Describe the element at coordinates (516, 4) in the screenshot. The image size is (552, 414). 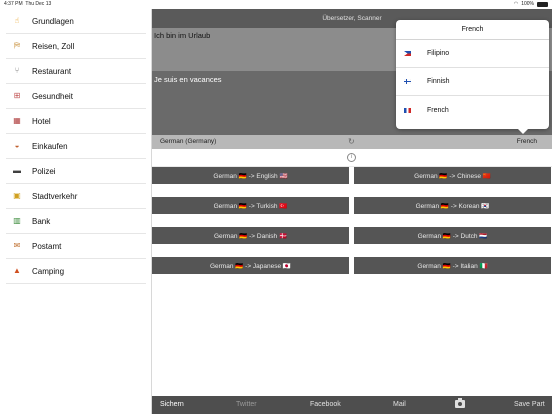
I see `wifi-icon: ◠` at that location.